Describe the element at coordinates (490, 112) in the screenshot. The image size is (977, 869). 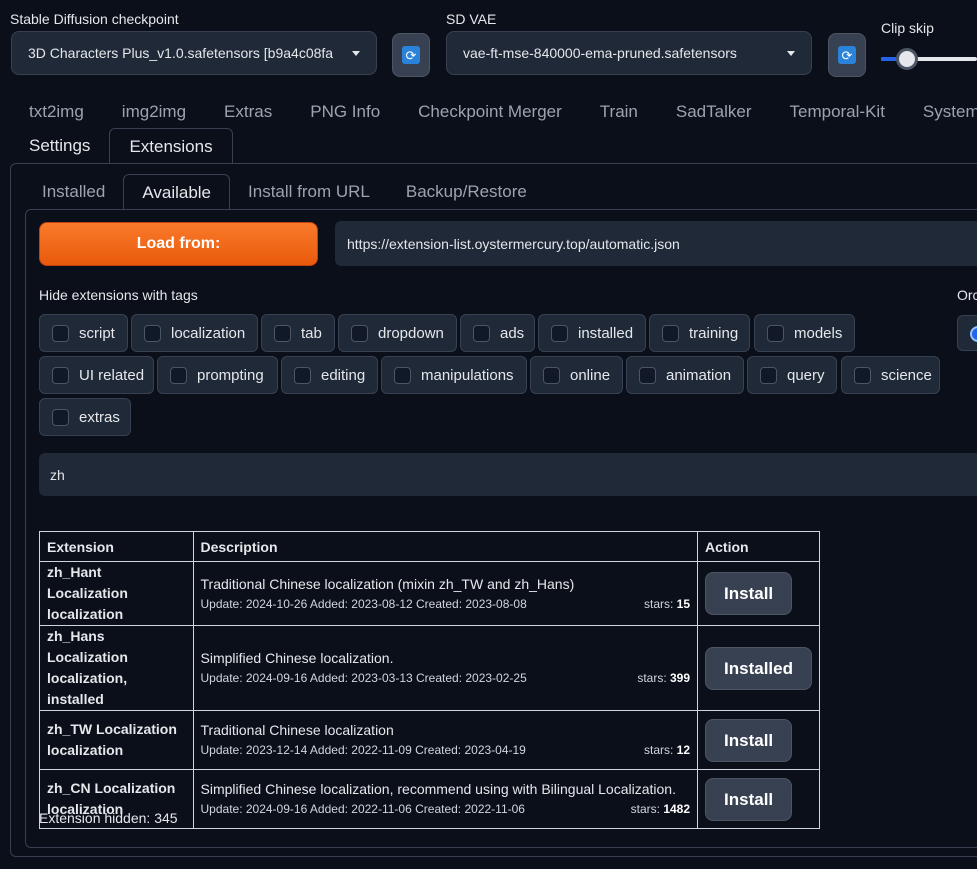
I see `tab-checkpoint-merger: Checkpoint Merger` at that location.